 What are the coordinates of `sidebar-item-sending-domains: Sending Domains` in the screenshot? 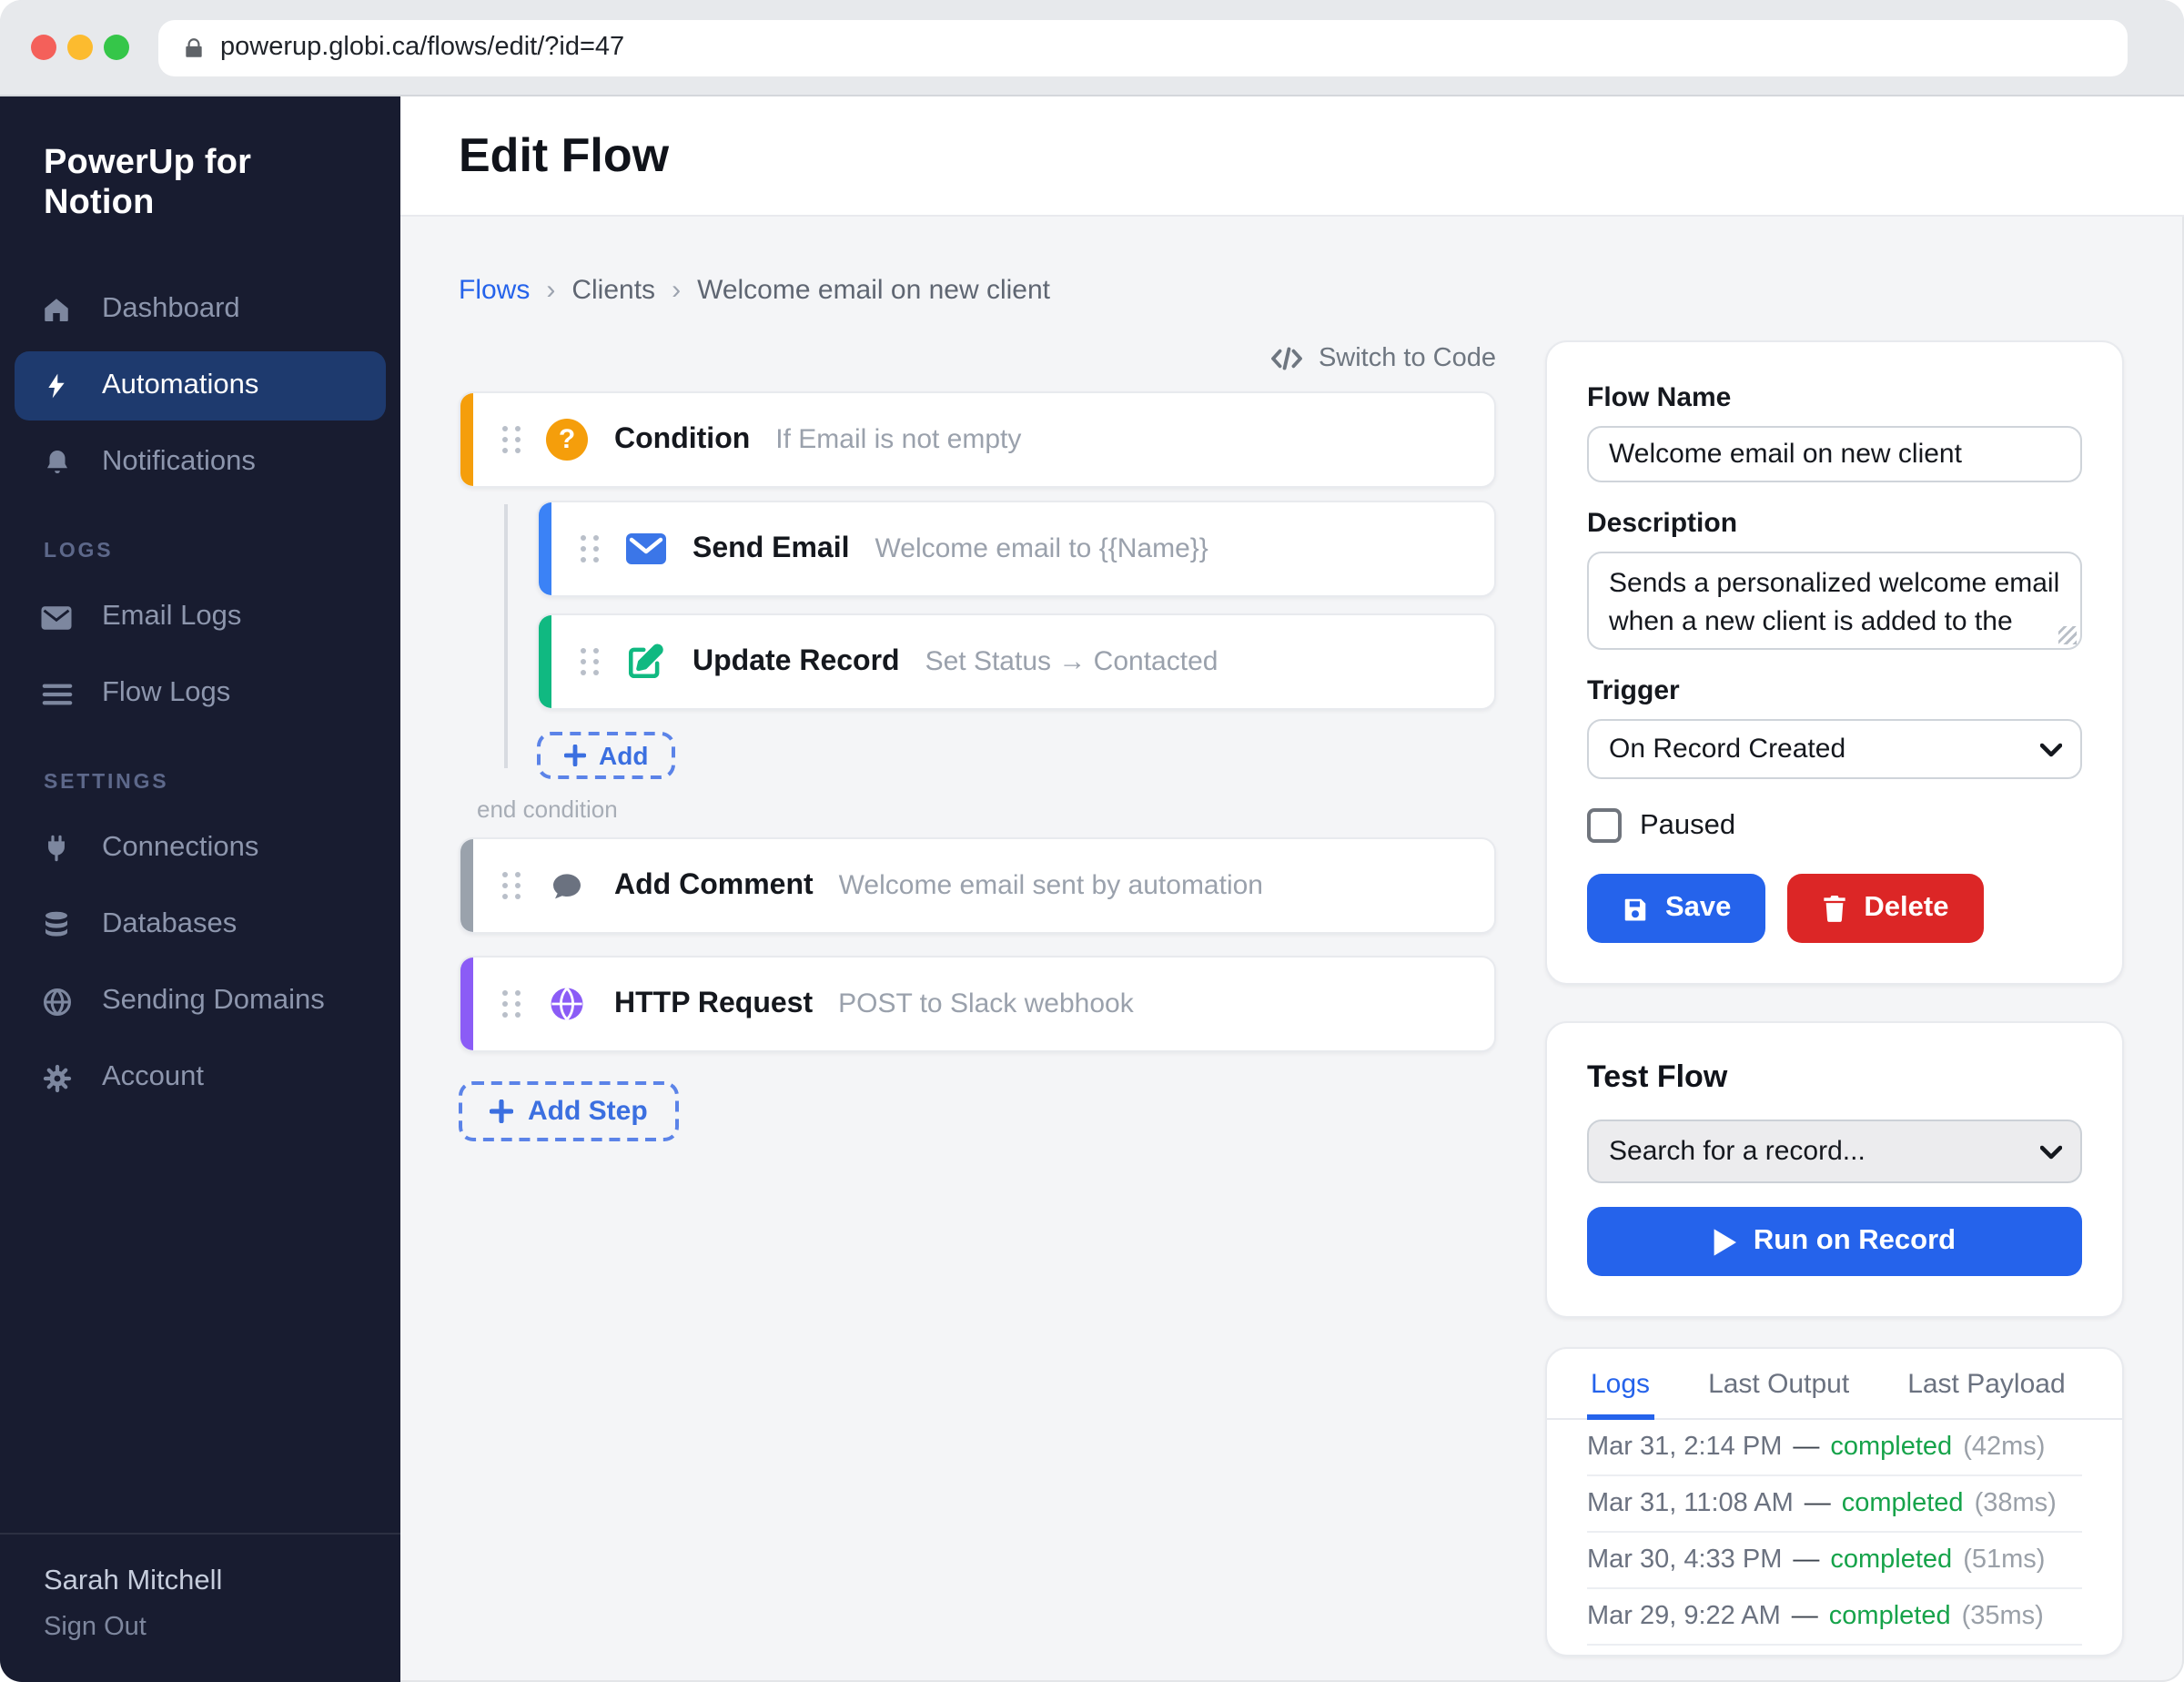 It's located at (200, 1001).